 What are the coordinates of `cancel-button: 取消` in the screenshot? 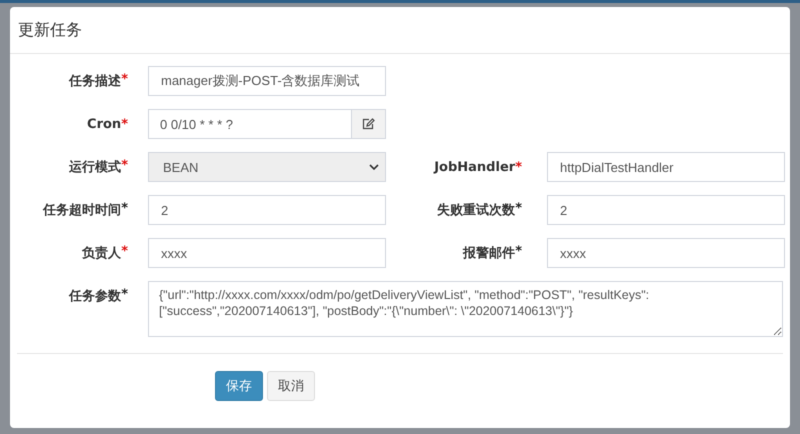 It's located at (291, 386).